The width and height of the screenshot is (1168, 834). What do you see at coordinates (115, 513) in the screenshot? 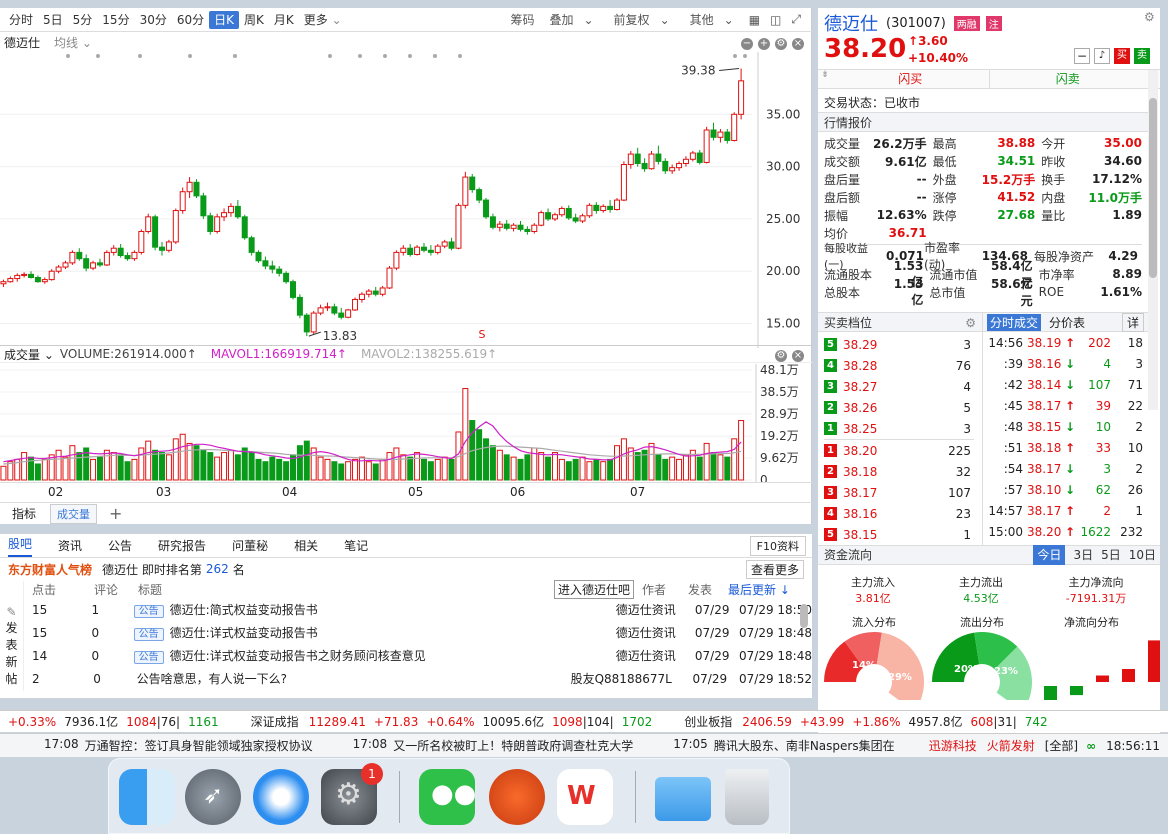
I see `add-indicator-button: +` at bounding box center [115, 513].